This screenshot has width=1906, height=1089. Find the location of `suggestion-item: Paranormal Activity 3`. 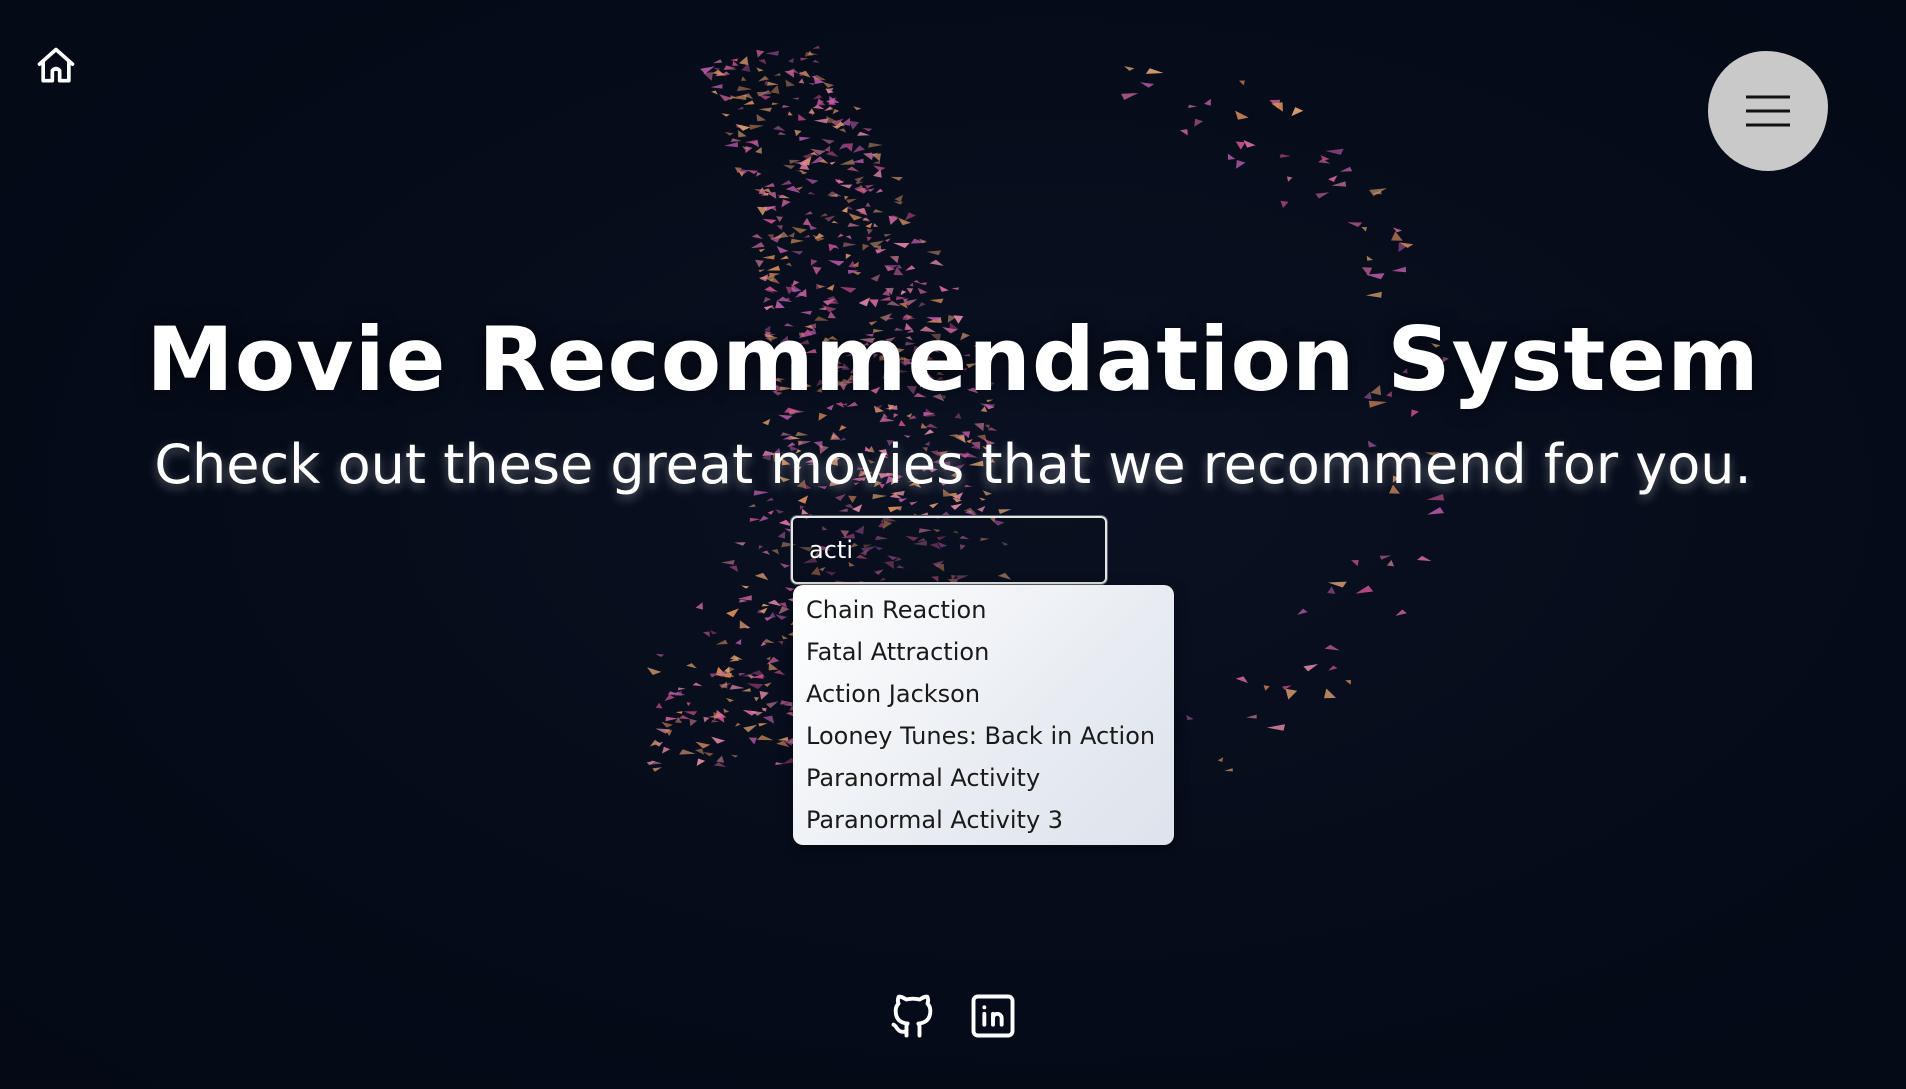

suggestion-item: Paranormal Activity 3 is located at coordinates (983, 820).